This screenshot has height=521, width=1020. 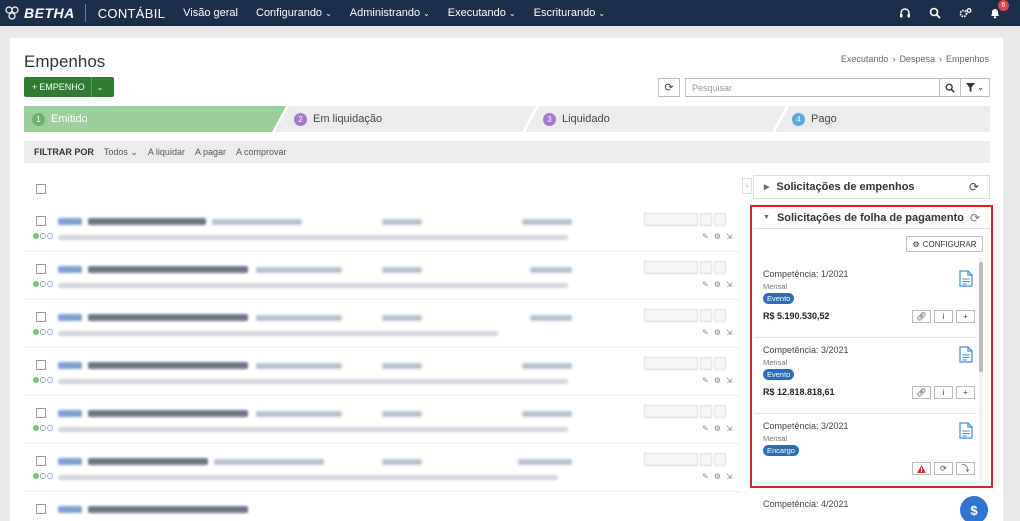 I want to click on breadcrumb-item: Despesa, so click(x=917, y=59).